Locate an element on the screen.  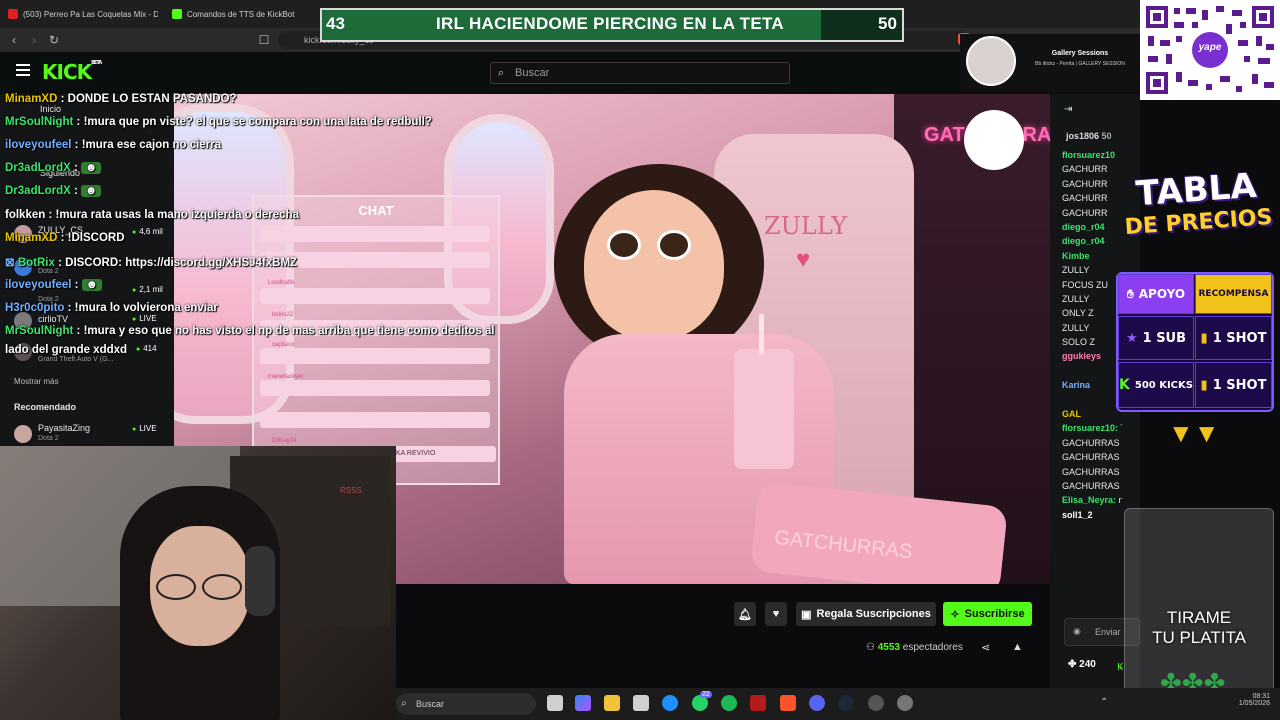
chat-username: Karina is located at coordinates (1076, 385).